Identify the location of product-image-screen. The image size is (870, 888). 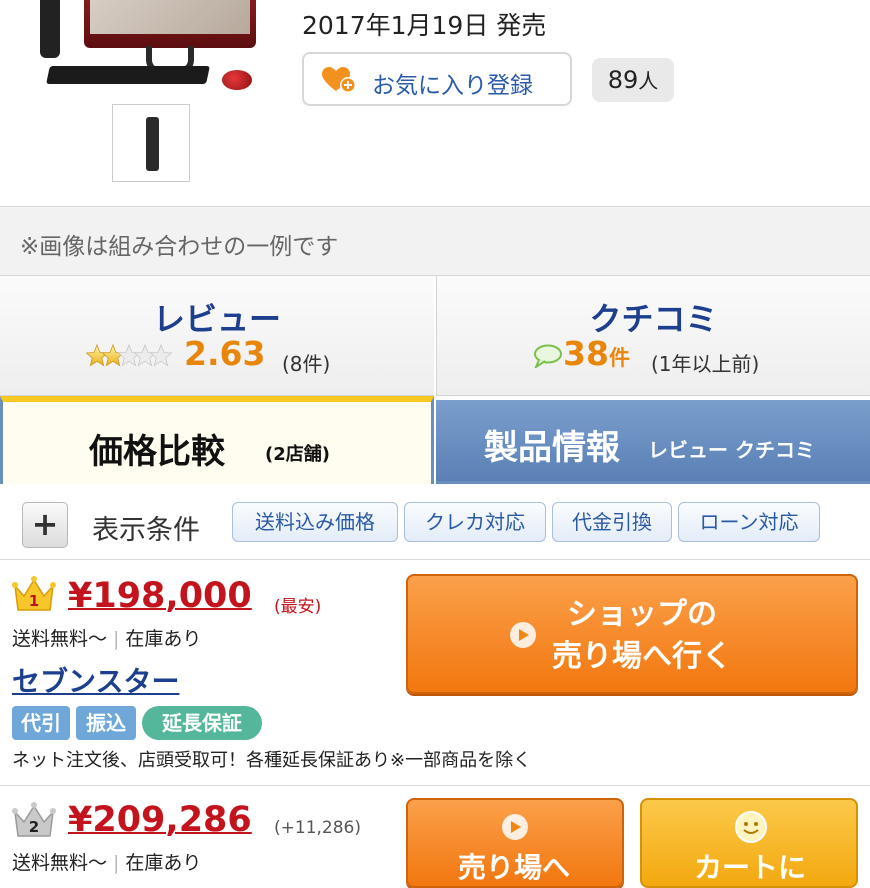
(170, 17).